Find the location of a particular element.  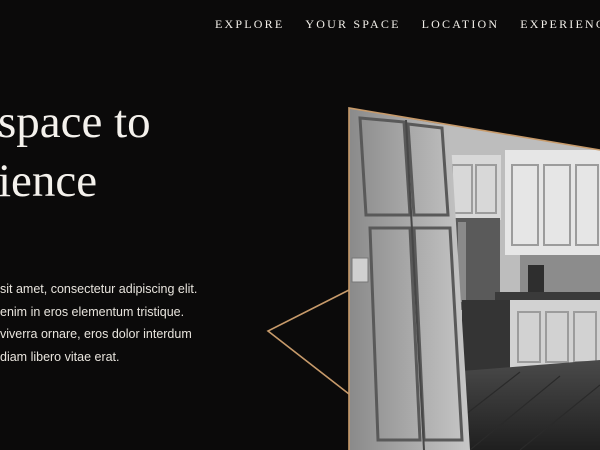

accent-chevron is located at coordinates (308, 342).